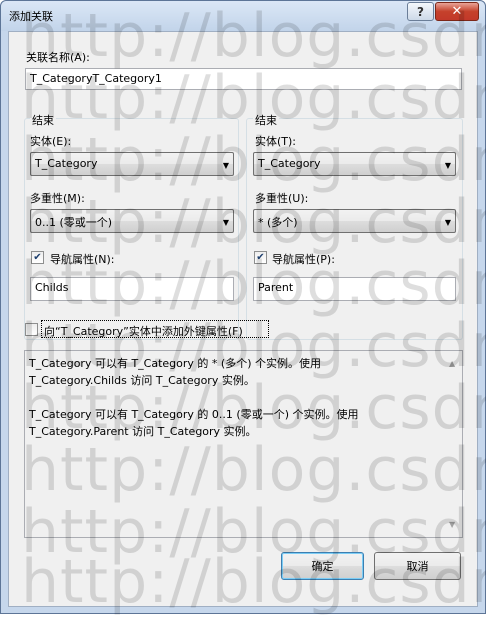  I want to click on foreign-key-label: 向“T_Category”实体中添加外键属性(F), so click(143, 331).